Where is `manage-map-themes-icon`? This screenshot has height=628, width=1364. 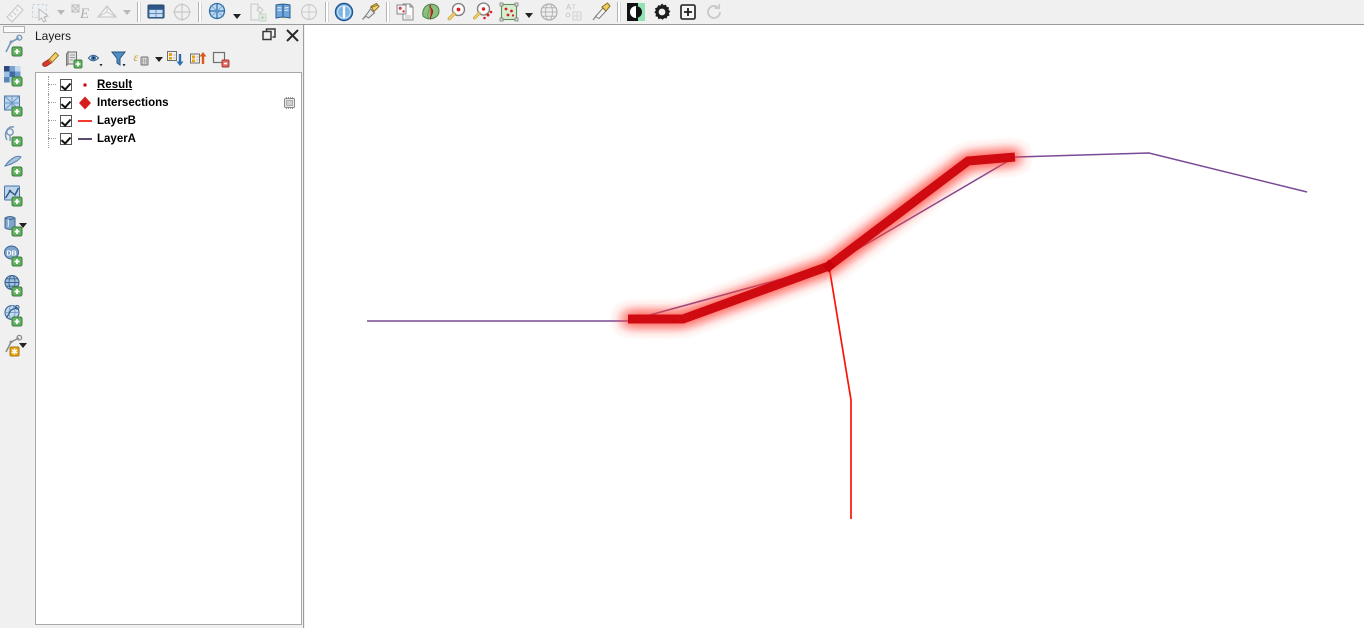
manage-map-themes-icon is located at coordinates (96, 59).